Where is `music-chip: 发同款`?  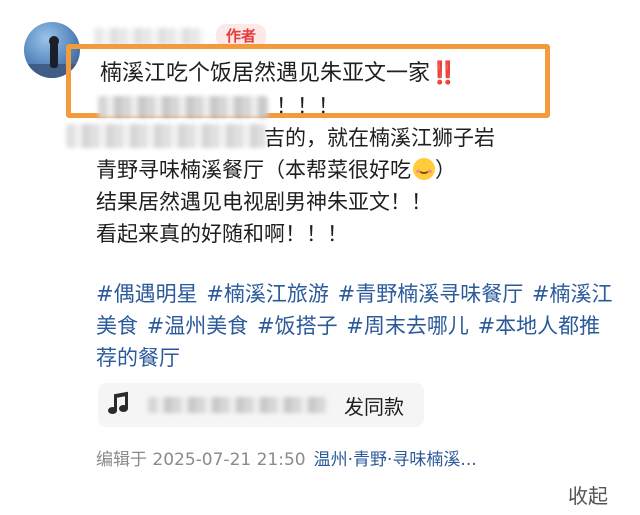
music-chip: 发同款 is located at coordinates (261, 405).